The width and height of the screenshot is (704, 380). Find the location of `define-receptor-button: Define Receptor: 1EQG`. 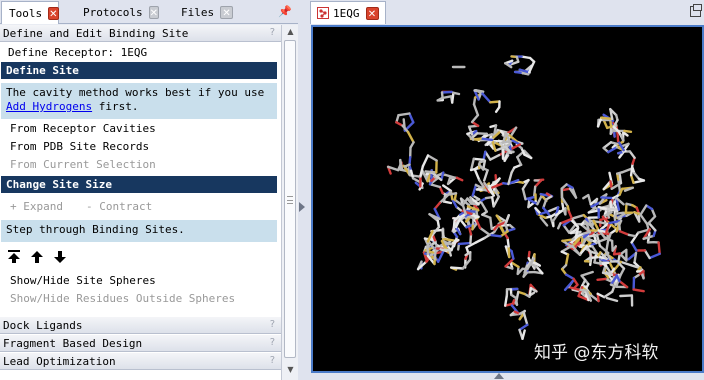

define-receptor-button: Define Receptor: 1EQG is located at coordinates (77, 52).